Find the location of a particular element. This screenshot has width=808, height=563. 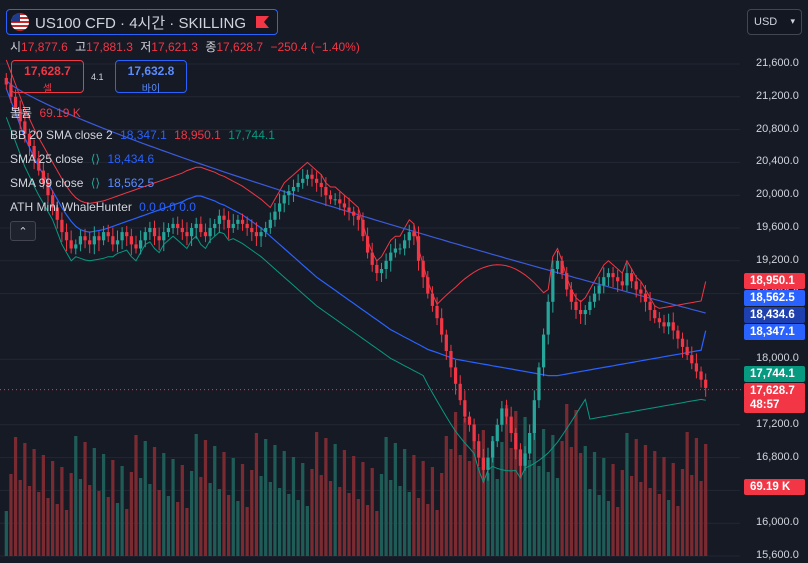

sell-button: 17,628.7 셀 is located at coordinates (47, 77).